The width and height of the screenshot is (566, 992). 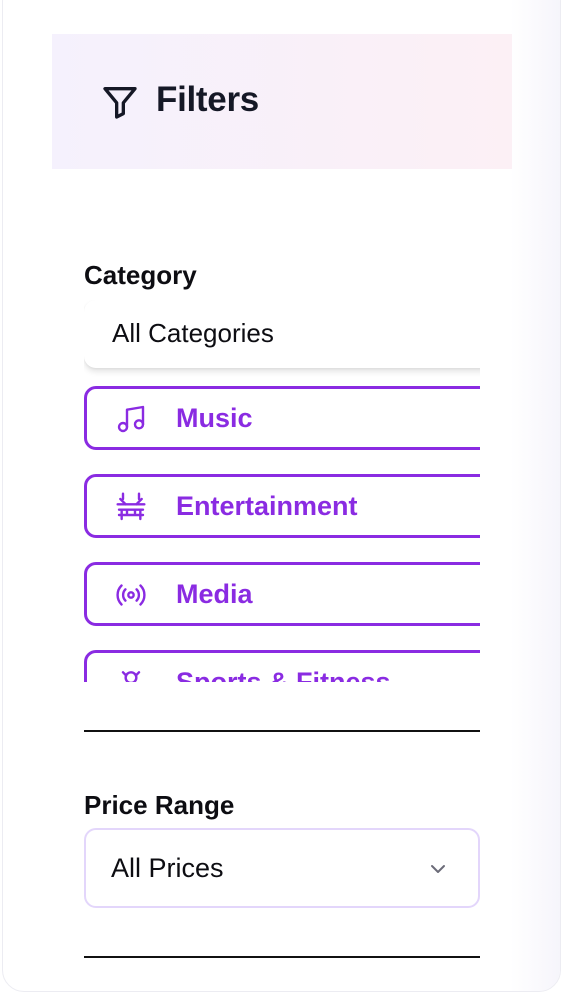 I want to click on sports-icon, so click(x=131, y=676).